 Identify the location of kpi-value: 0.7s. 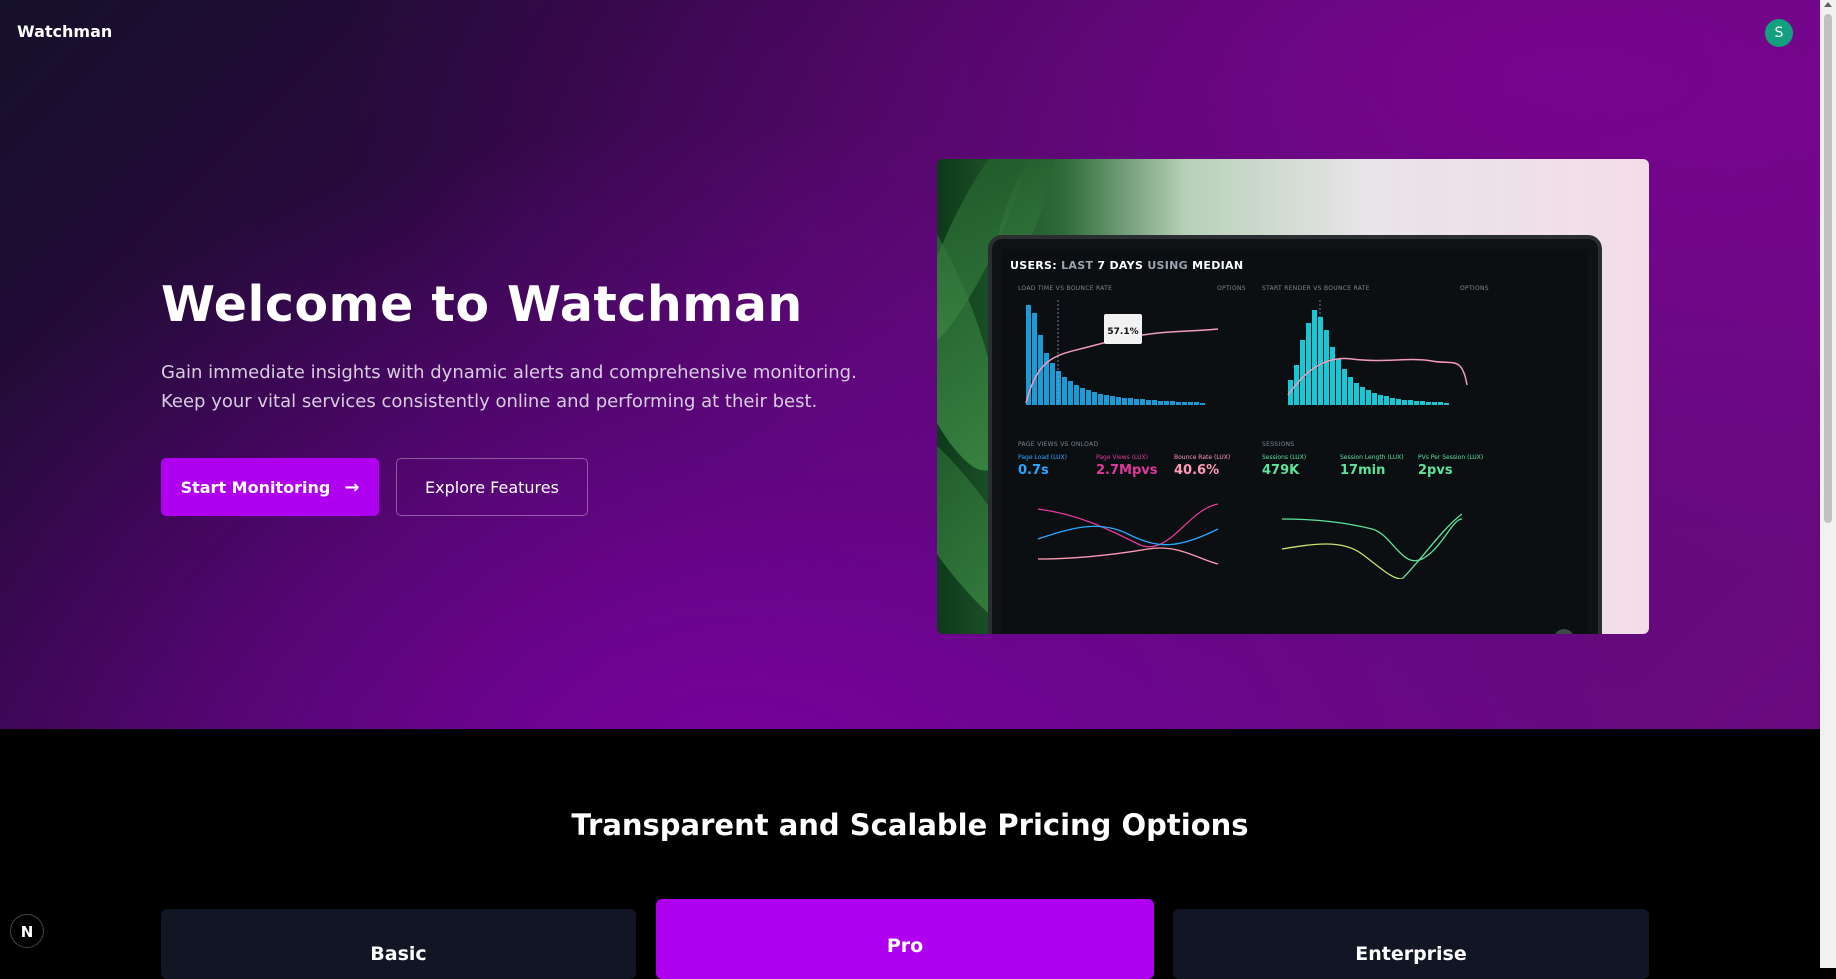
(1033, 470).